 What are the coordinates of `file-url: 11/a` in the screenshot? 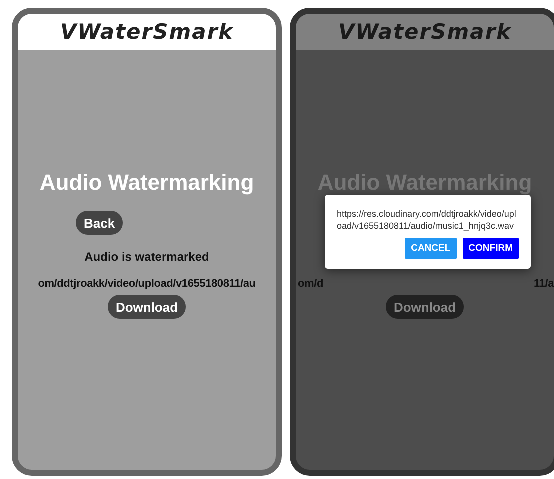 It's located at (544, 284).